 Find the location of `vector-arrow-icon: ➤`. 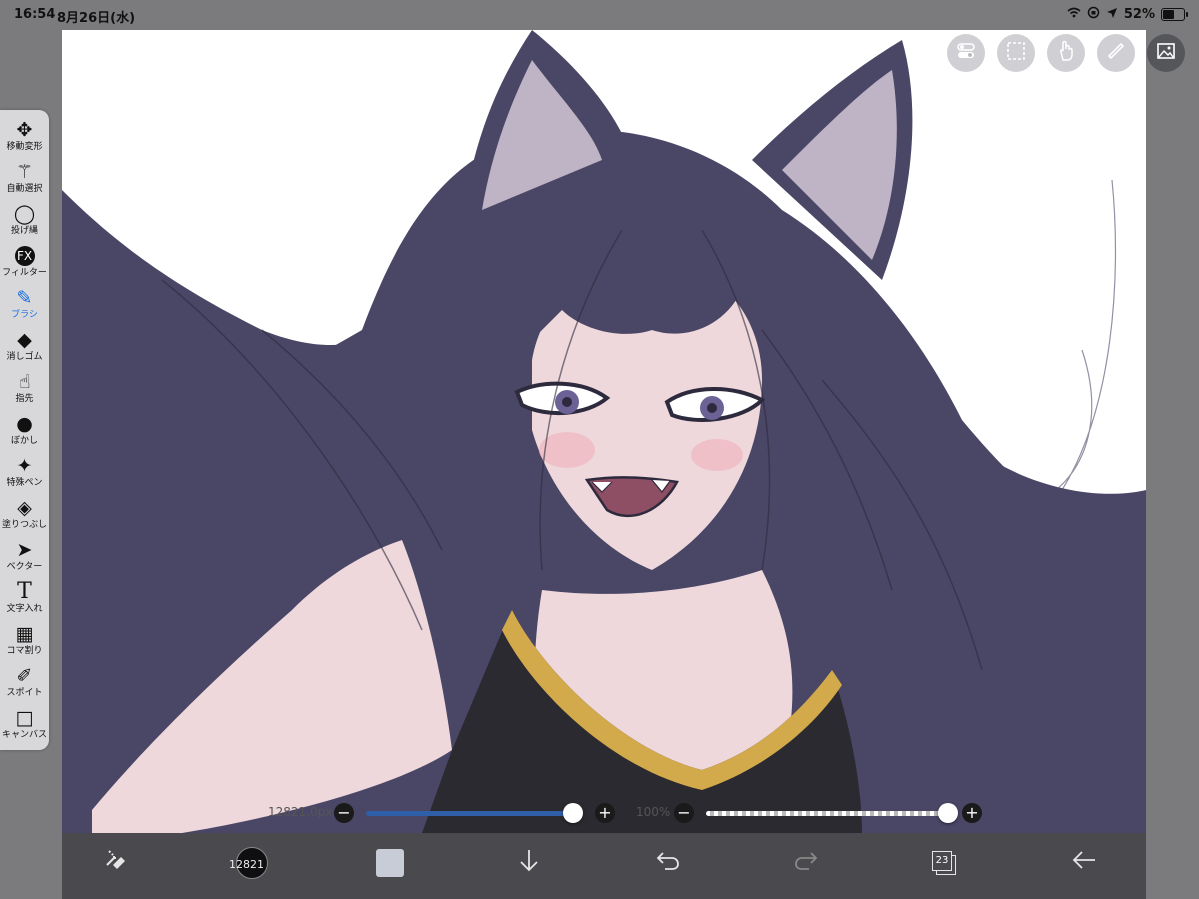

vector-arrow-icon: ➤ is located at coordinates (24, 550).